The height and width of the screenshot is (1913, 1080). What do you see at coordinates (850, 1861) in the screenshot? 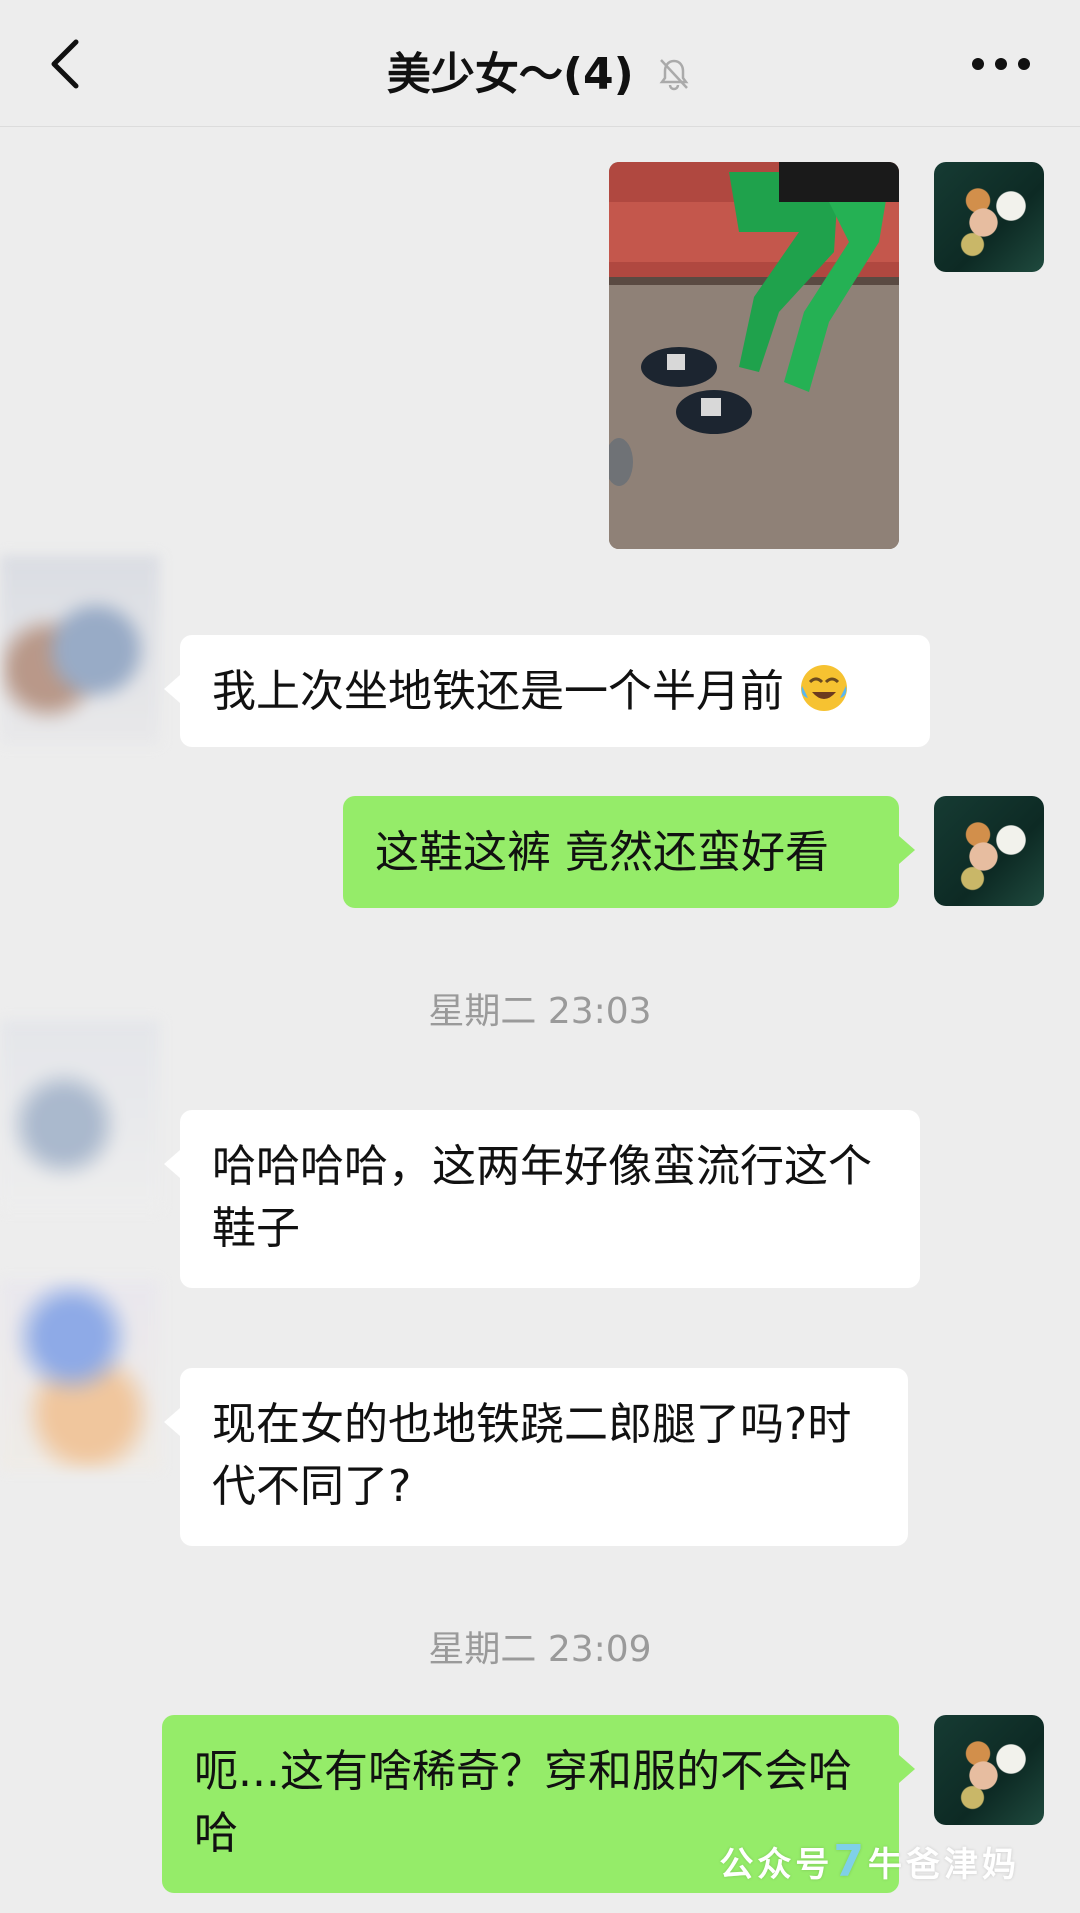
I see `watermark-seven: 7` at bounding box center [850, 1861].